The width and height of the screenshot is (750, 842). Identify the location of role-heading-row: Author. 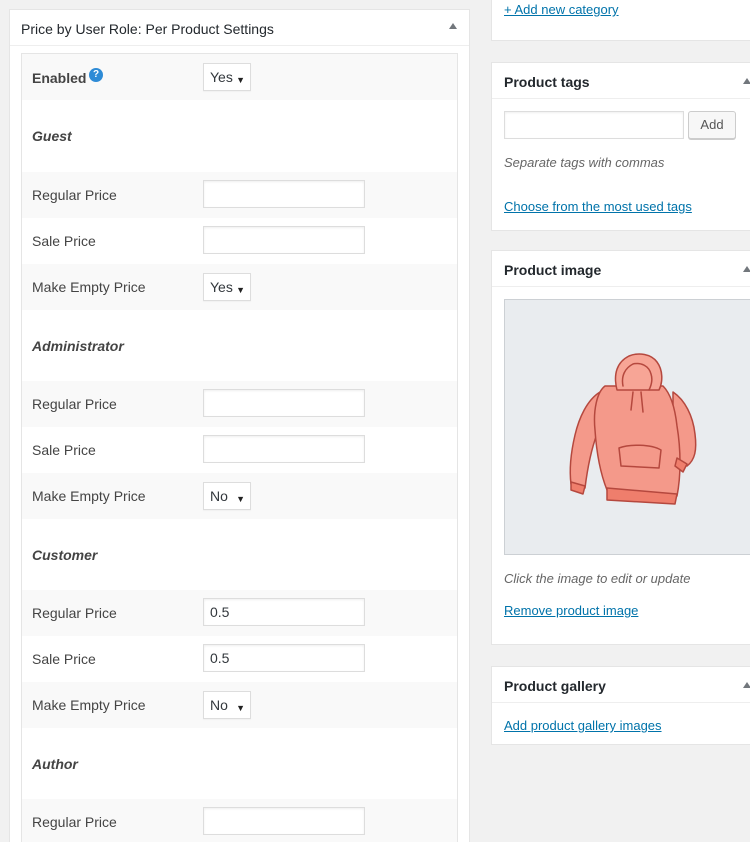
(239, 763).